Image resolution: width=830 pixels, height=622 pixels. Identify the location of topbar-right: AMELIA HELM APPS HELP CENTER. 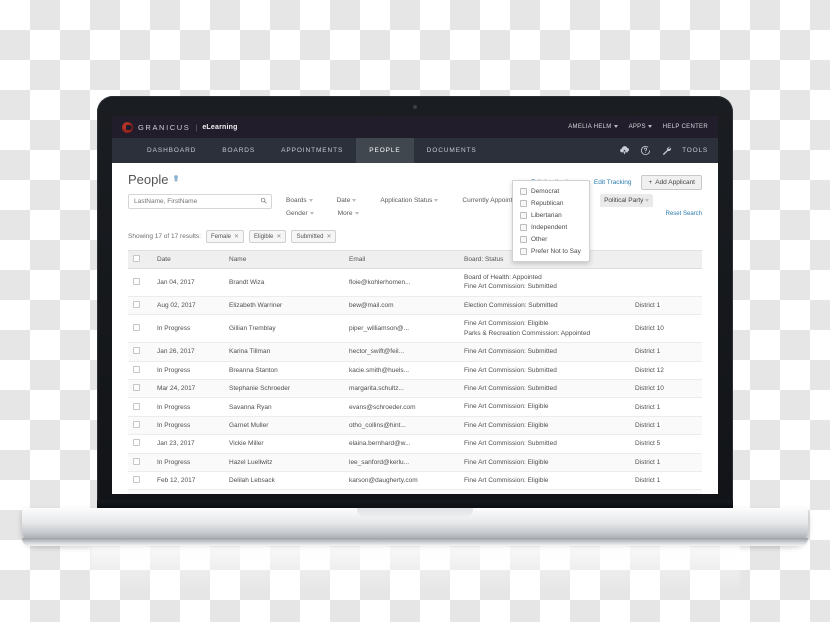
(638, 127).